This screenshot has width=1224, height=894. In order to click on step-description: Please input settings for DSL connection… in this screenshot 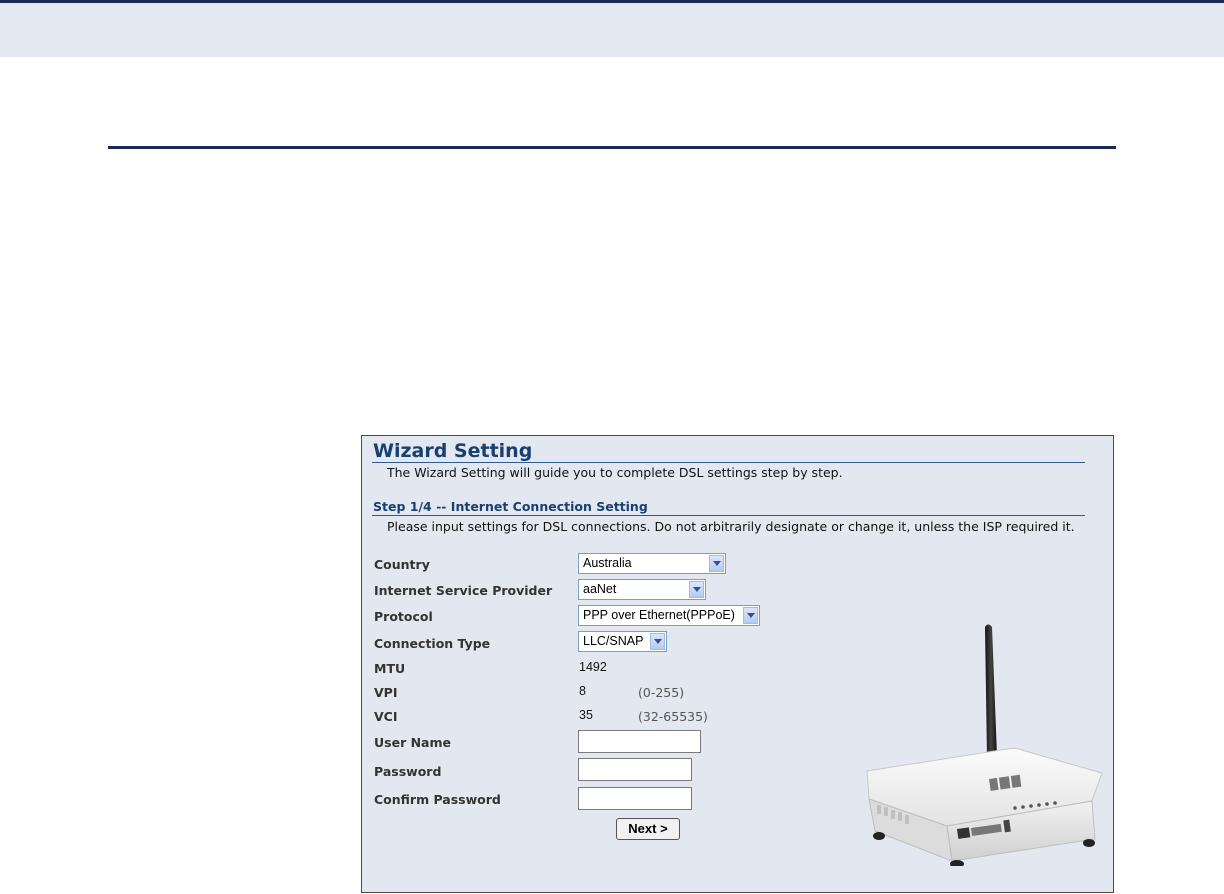, I will do `click(731, 526)`.